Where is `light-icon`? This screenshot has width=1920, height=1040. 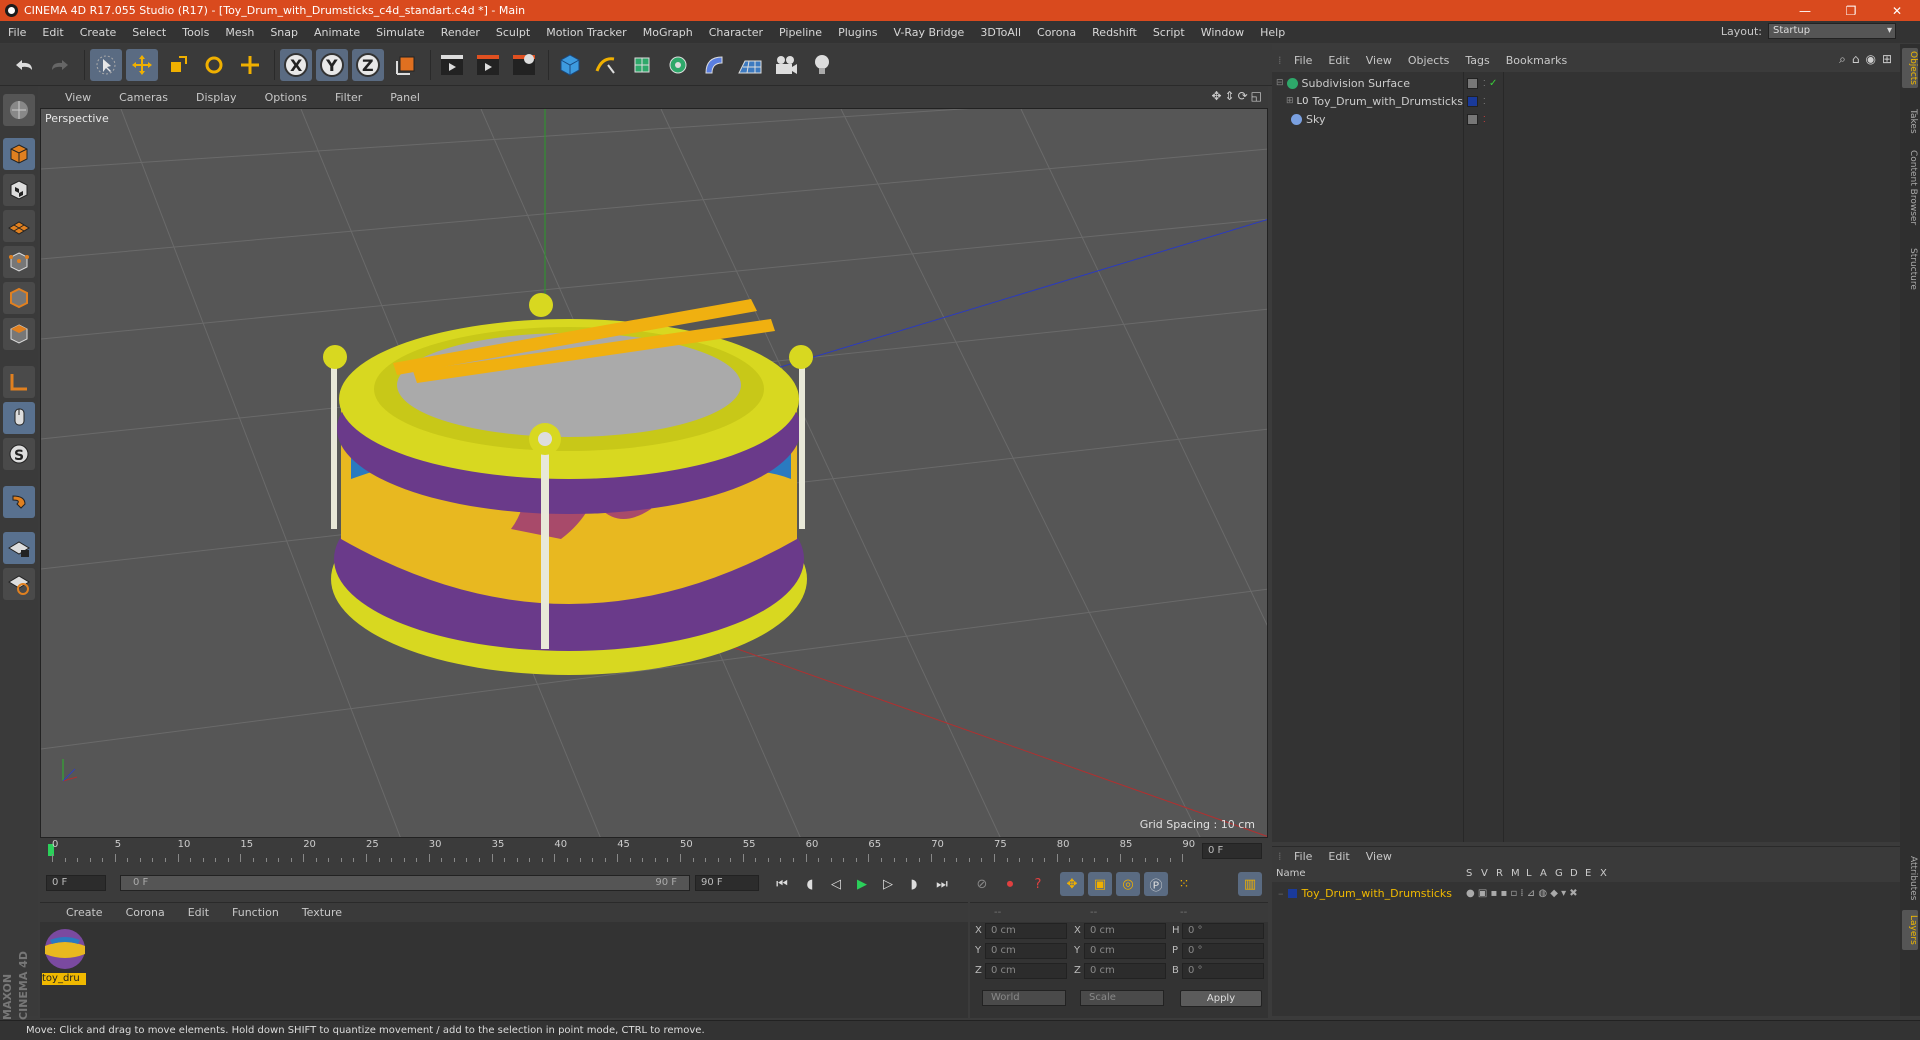
light-icon is located at coordinates (822, 65).